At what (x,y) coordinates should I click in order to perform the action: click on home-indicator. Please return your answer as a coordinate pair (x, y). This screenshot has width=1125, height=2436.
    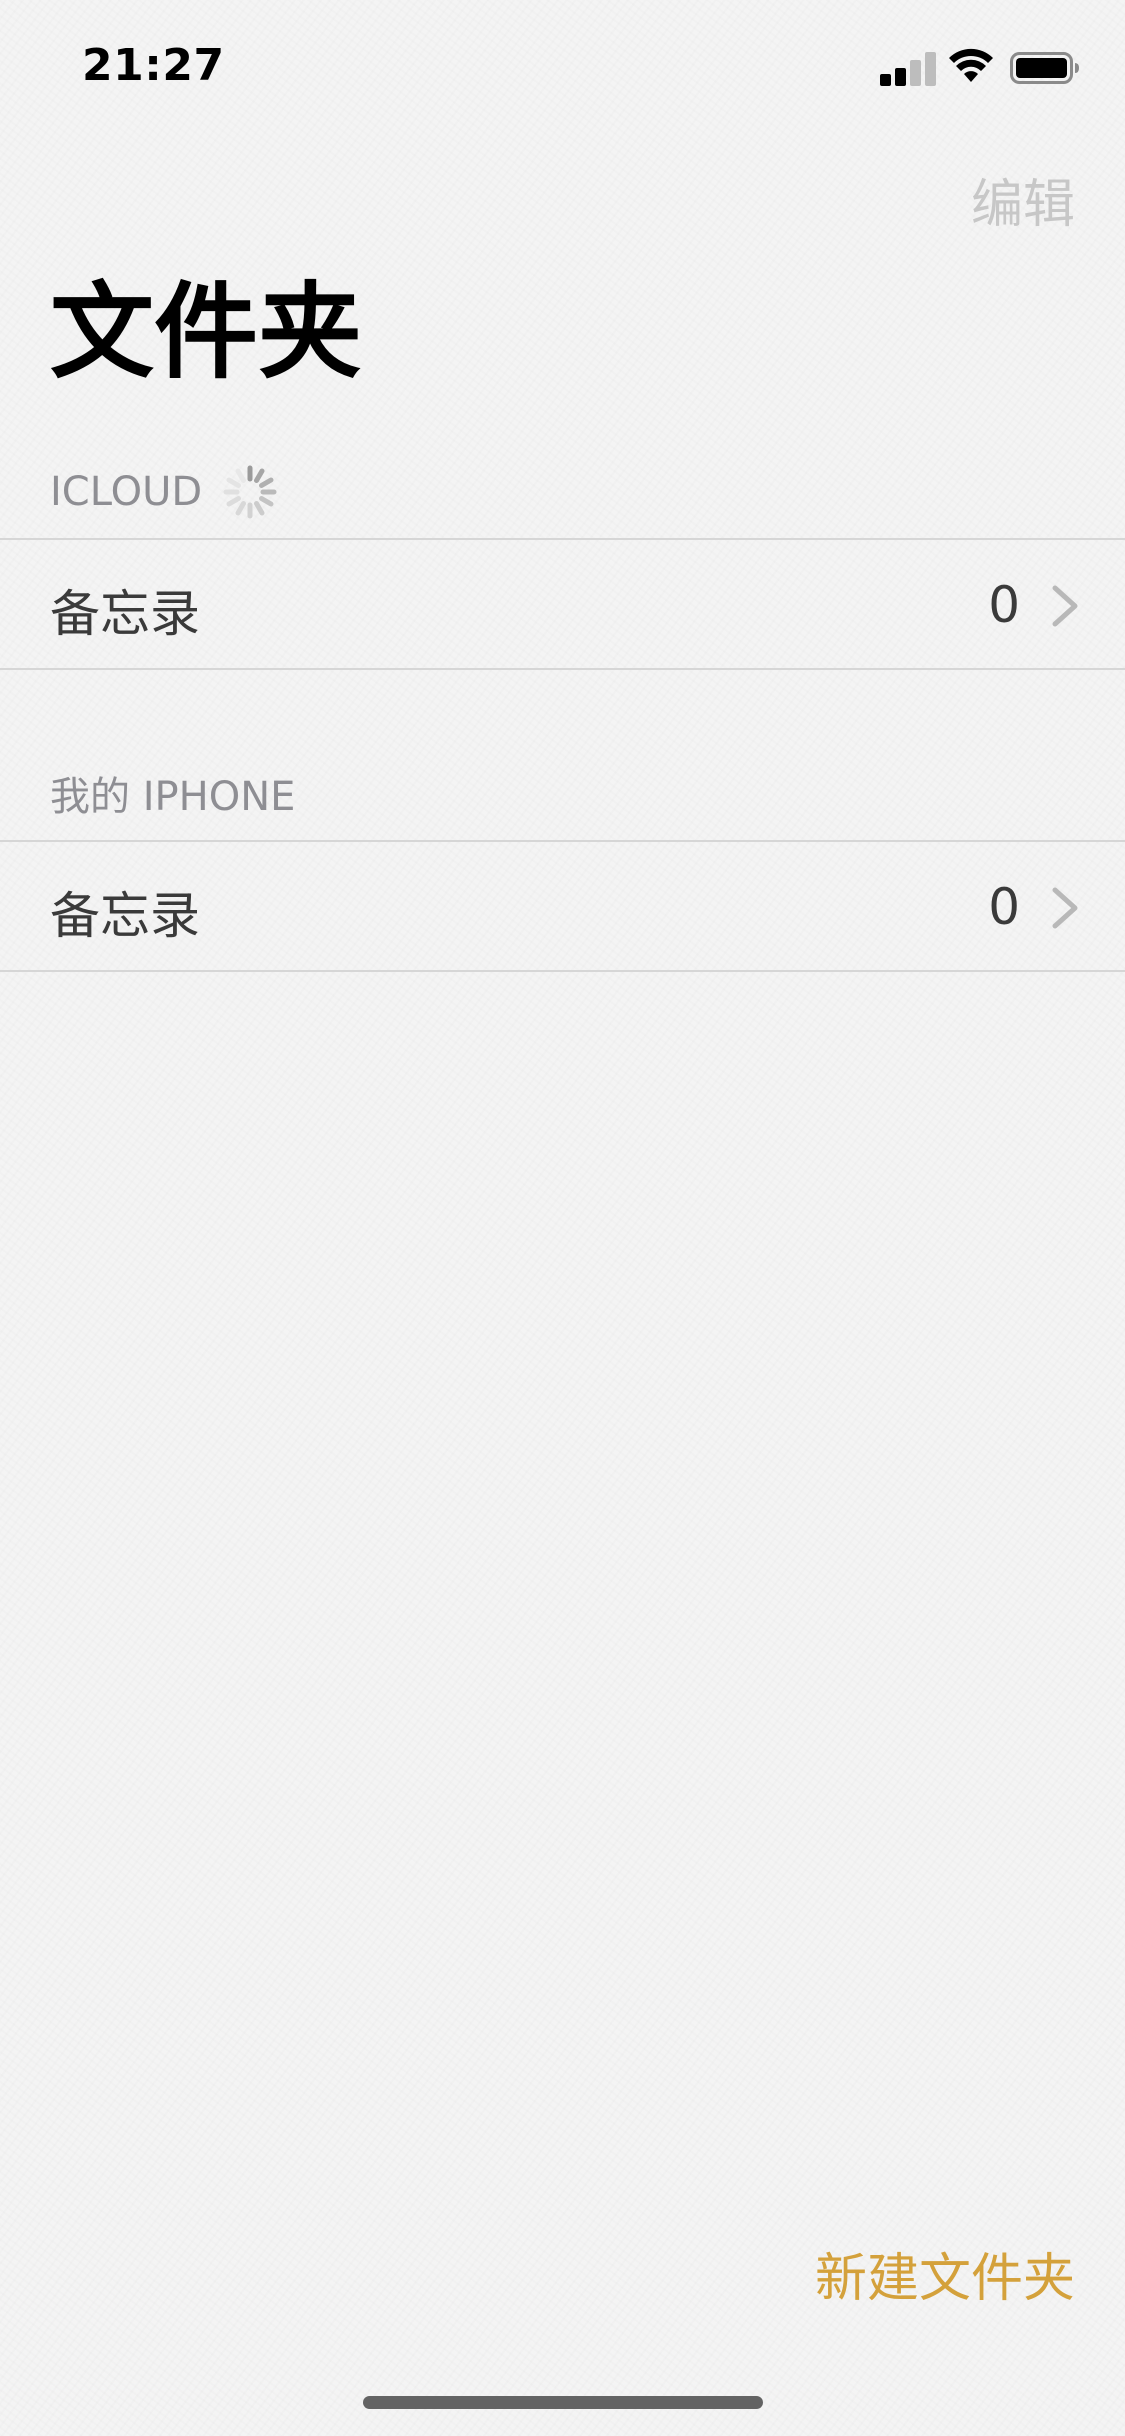
    Looking at the image, I should click on (563, 2402).